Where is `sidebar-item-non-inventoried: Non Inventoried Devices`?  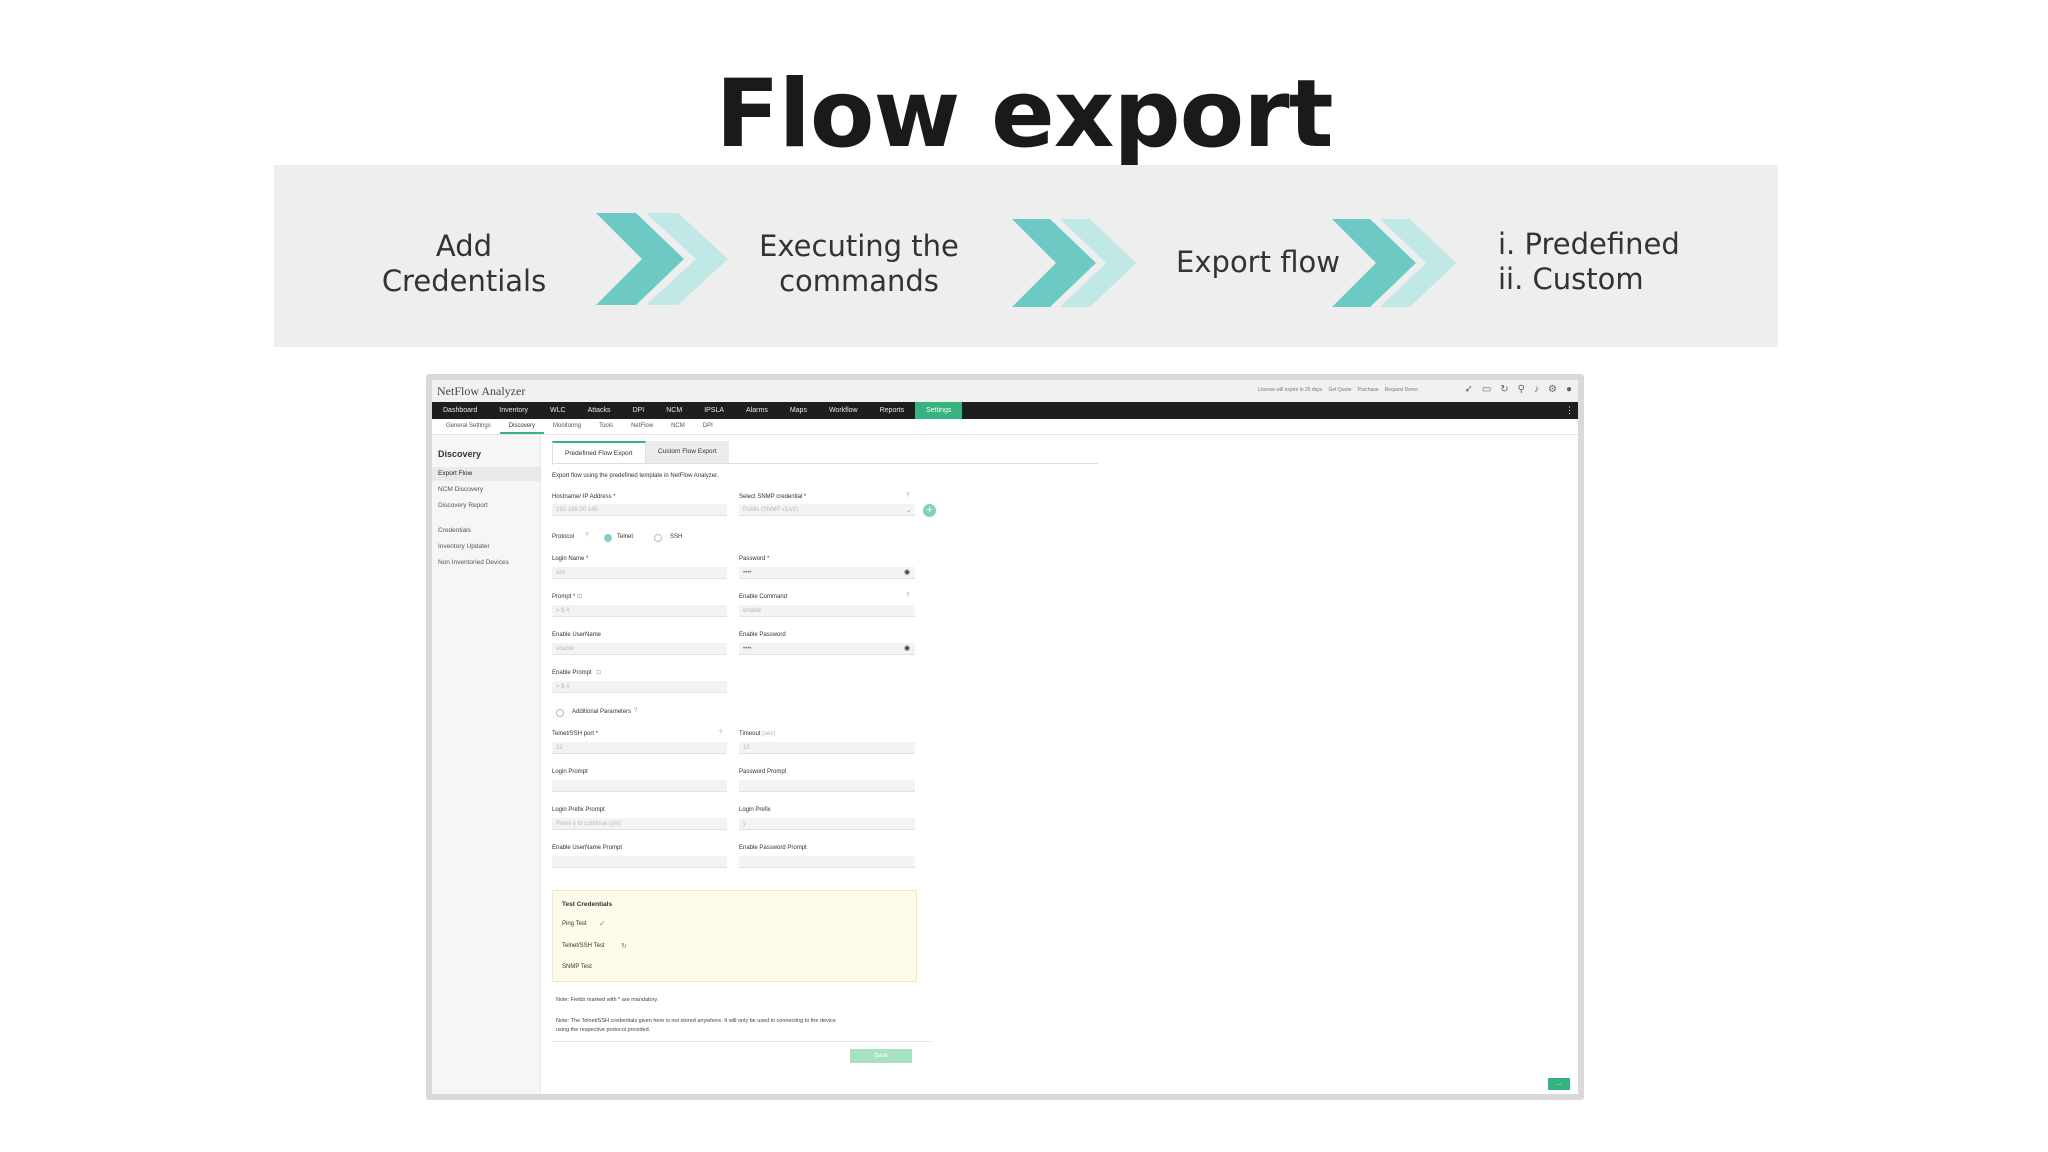 sidebar-item-non-inventoried: Non Inventoried Devices is located at coordinates (486, 563).